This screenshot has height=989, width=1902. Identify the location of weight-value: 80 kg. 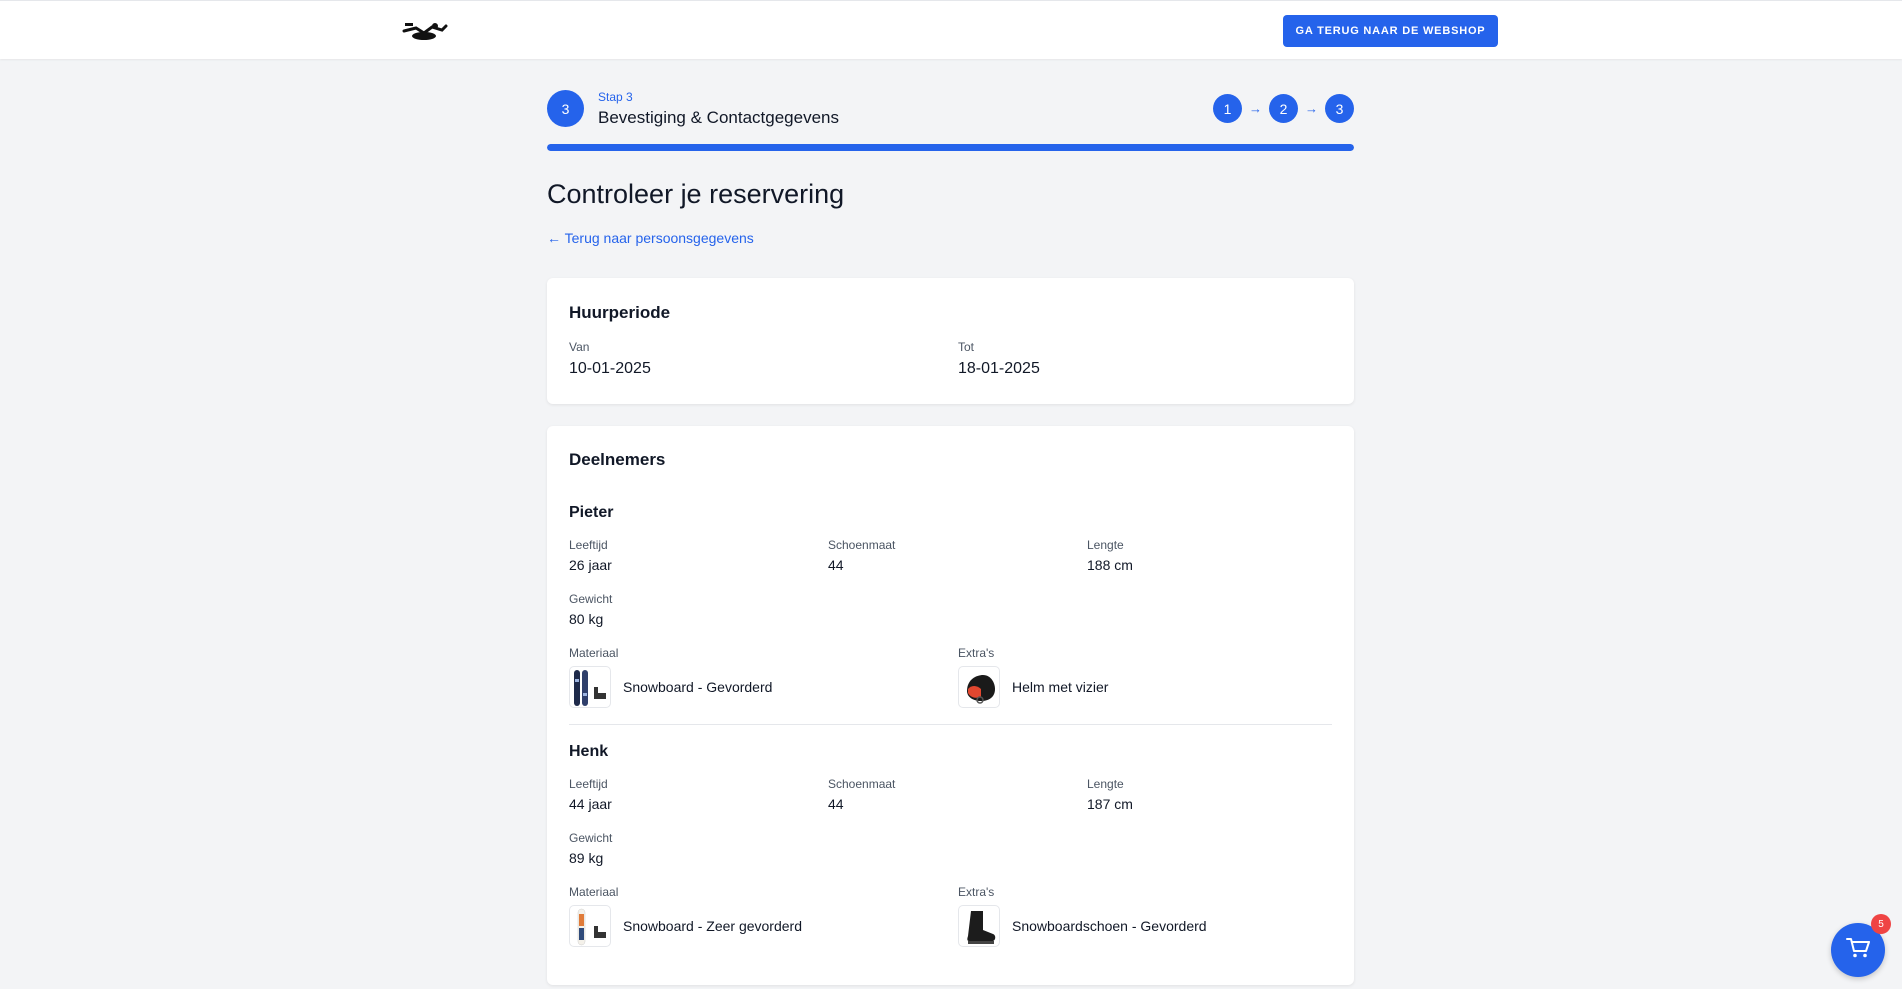
(586, 619).